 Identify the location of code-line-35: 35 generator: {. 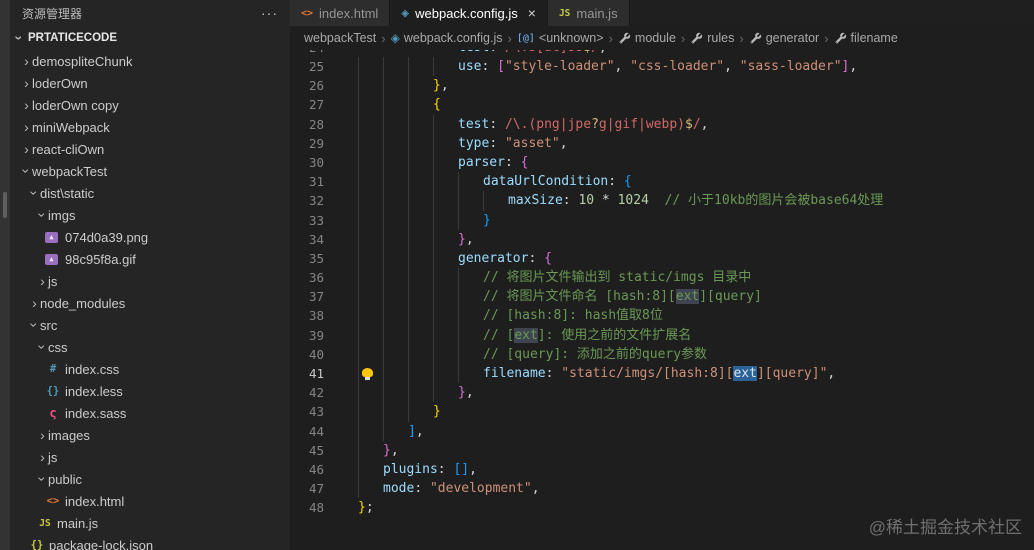
(662, 258).